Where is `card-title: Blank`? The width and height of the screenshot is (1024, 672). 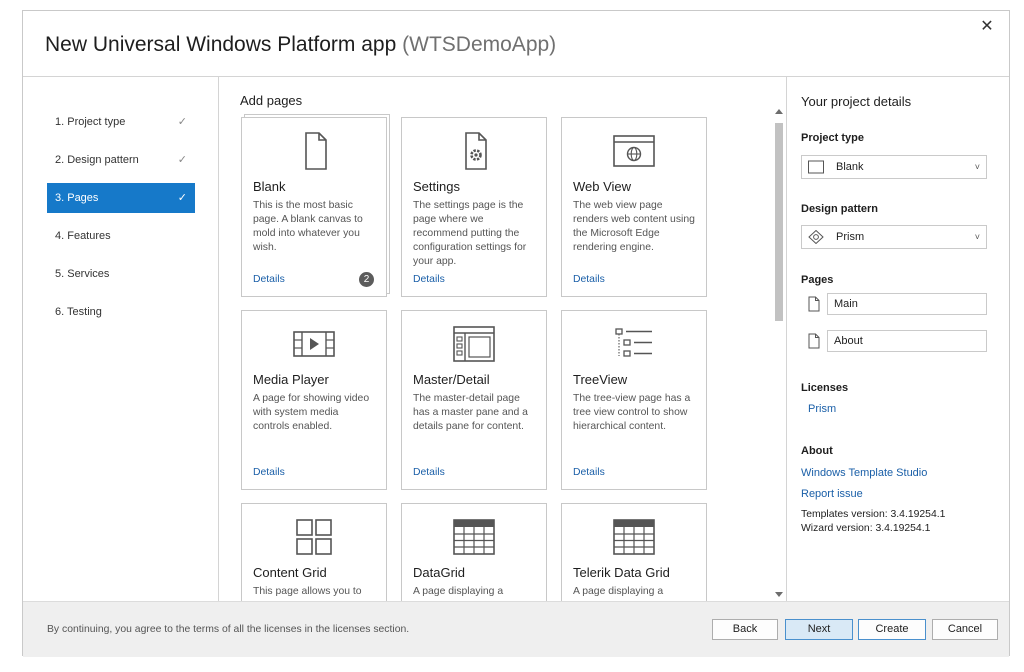
card-title: Blank is located at coordinates (269, 186).